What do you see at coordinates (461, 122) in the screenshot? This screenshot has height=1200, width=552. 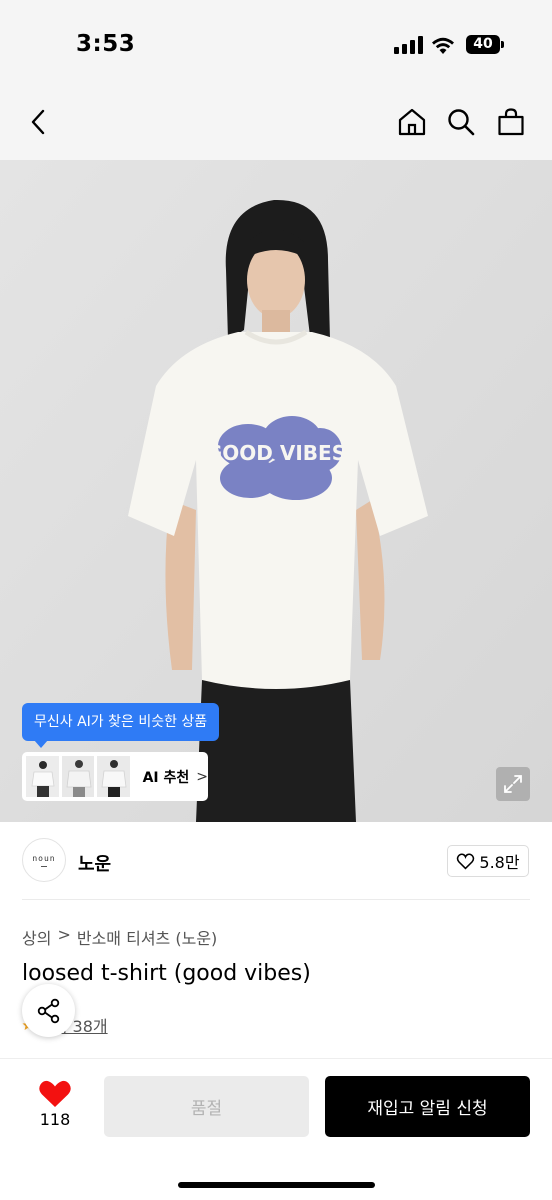 I see `search-icon` at bounding box center [461, 122].